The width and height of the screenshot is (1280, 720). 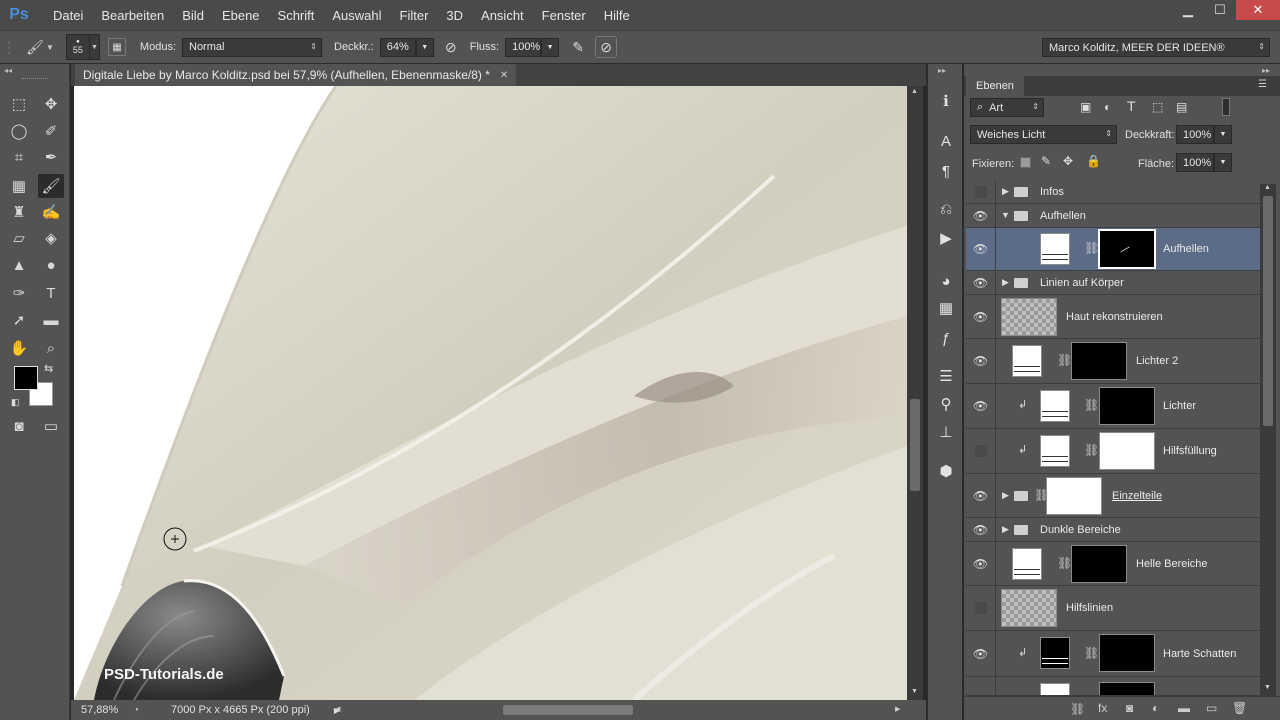 I want to click on group-mask-thumbnail, so click(x=1074, y=496).